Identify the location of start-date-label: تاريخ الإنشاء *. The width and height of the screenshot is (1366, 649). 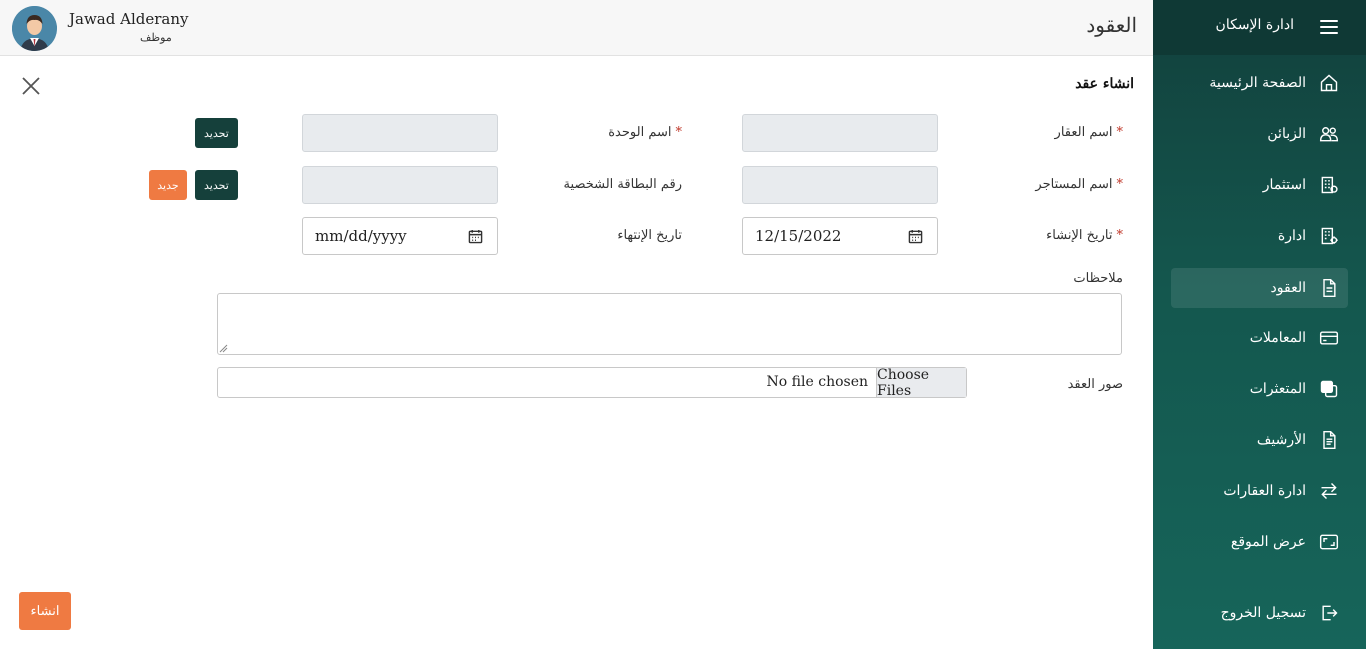
(1084, 235).